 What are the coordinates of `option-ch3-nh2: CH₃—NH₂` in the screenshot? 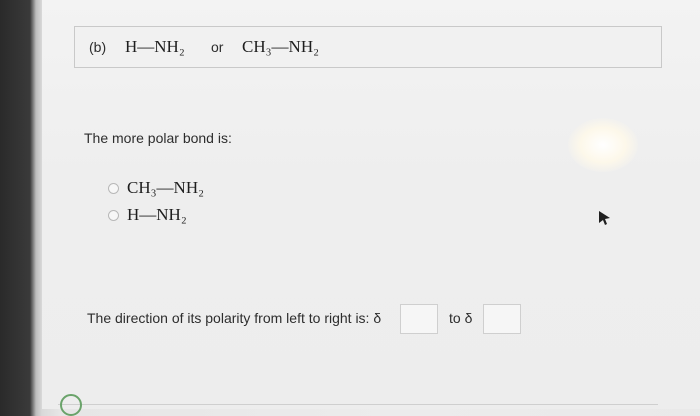 It's located at (156, 188).